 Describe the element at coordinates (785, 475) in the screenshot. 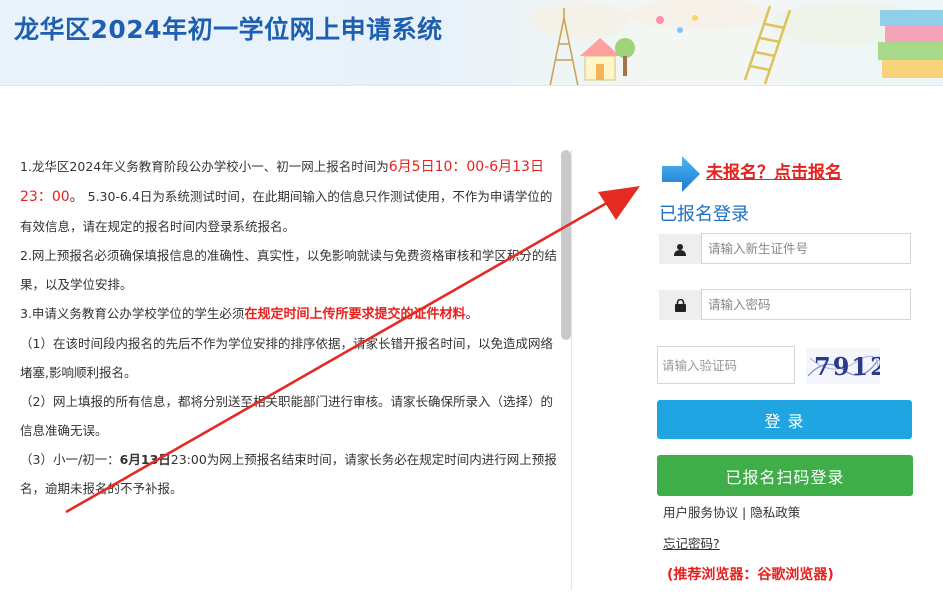

I see `scan-login-button: 已报名扫码登录` at that location.